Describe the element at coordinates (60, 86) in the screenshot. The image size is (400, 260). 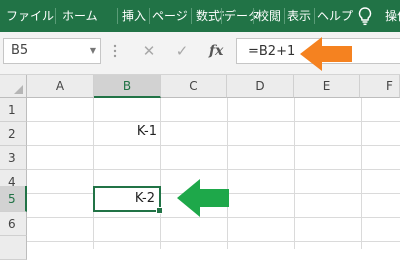
I see `column-header-a: A` at that location.